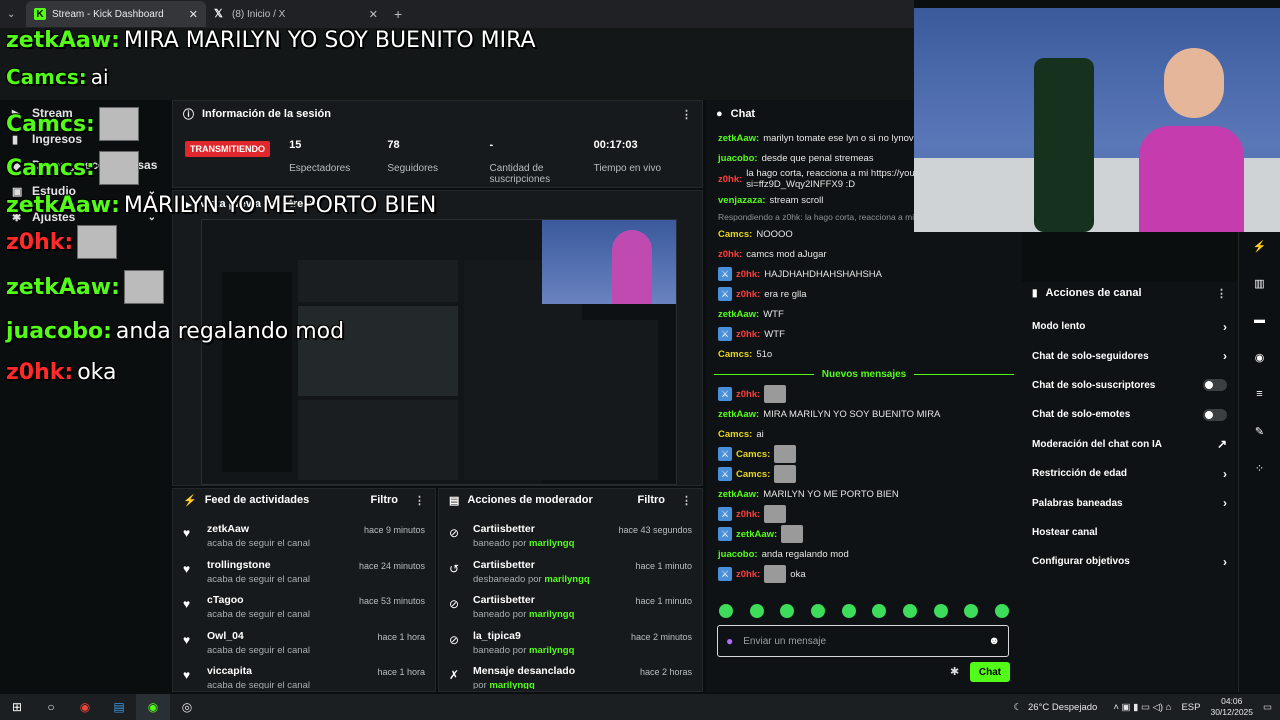 Image resolution: width=1280 pixels, height=720 pixels. I want to click on activity-user: viccapita, so click(258, 671).